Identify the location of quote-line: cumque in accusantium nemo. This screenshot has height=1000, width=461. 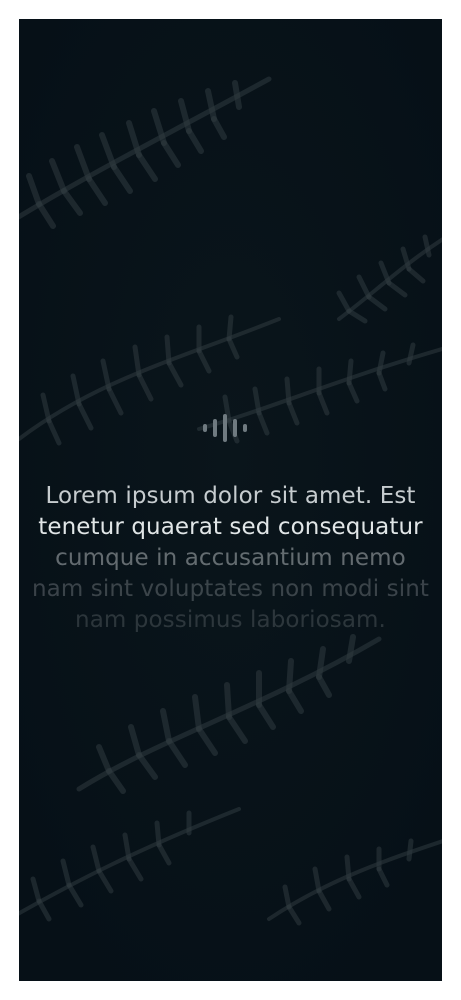
(230, 558).